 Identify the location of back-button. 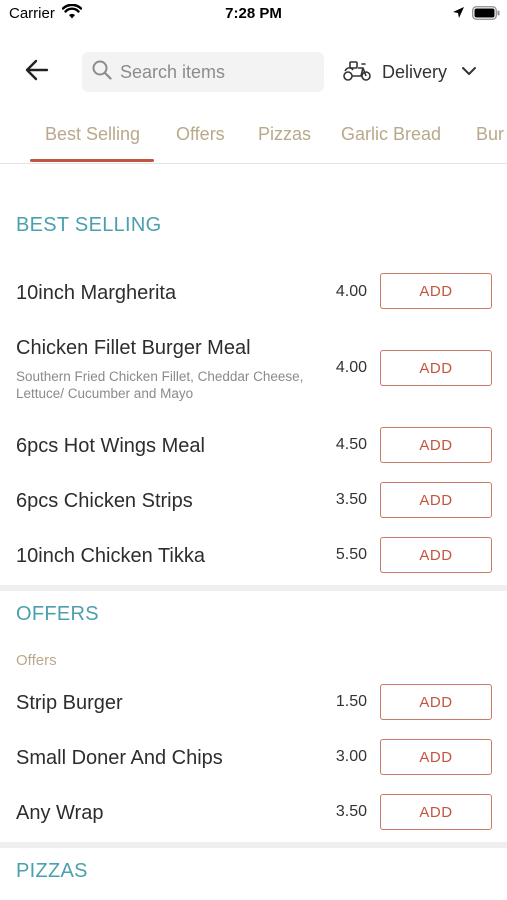
(37, 72).